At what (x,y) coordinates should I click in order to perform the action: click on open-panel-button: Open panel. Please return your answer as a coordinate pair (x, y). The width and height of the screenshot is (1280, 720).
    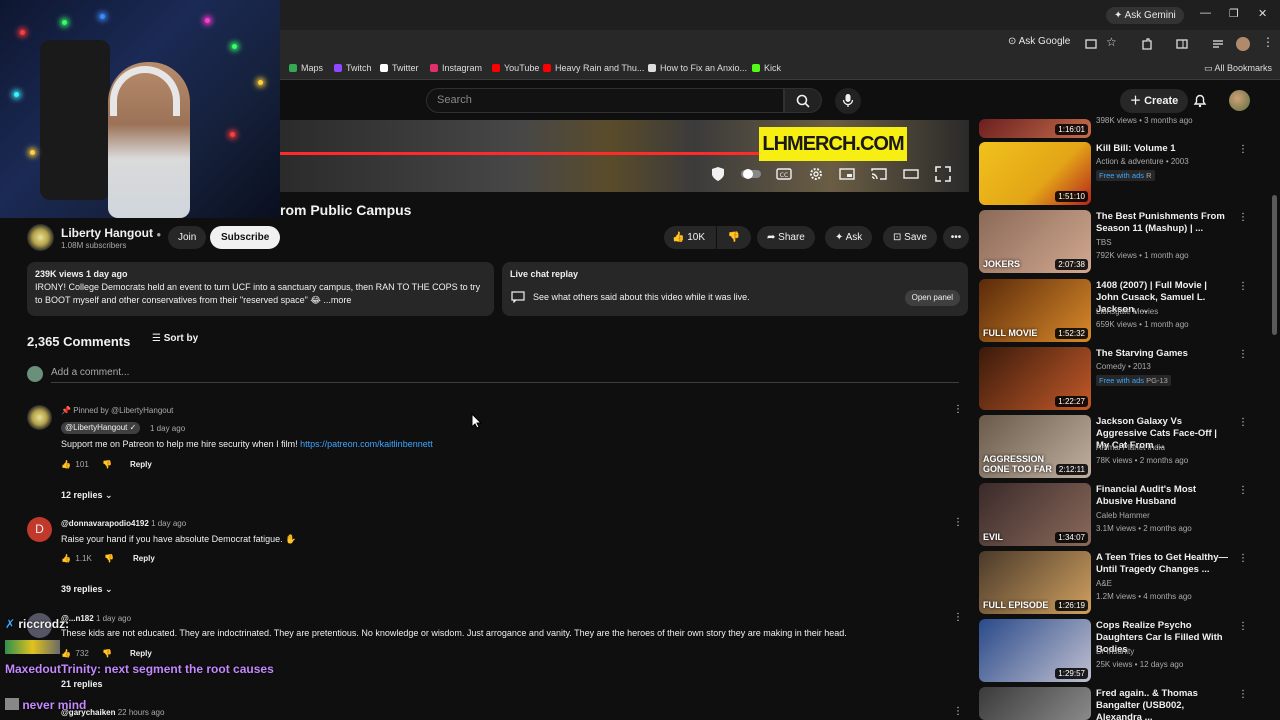
    Looking at the image, I should click on (932, 298).